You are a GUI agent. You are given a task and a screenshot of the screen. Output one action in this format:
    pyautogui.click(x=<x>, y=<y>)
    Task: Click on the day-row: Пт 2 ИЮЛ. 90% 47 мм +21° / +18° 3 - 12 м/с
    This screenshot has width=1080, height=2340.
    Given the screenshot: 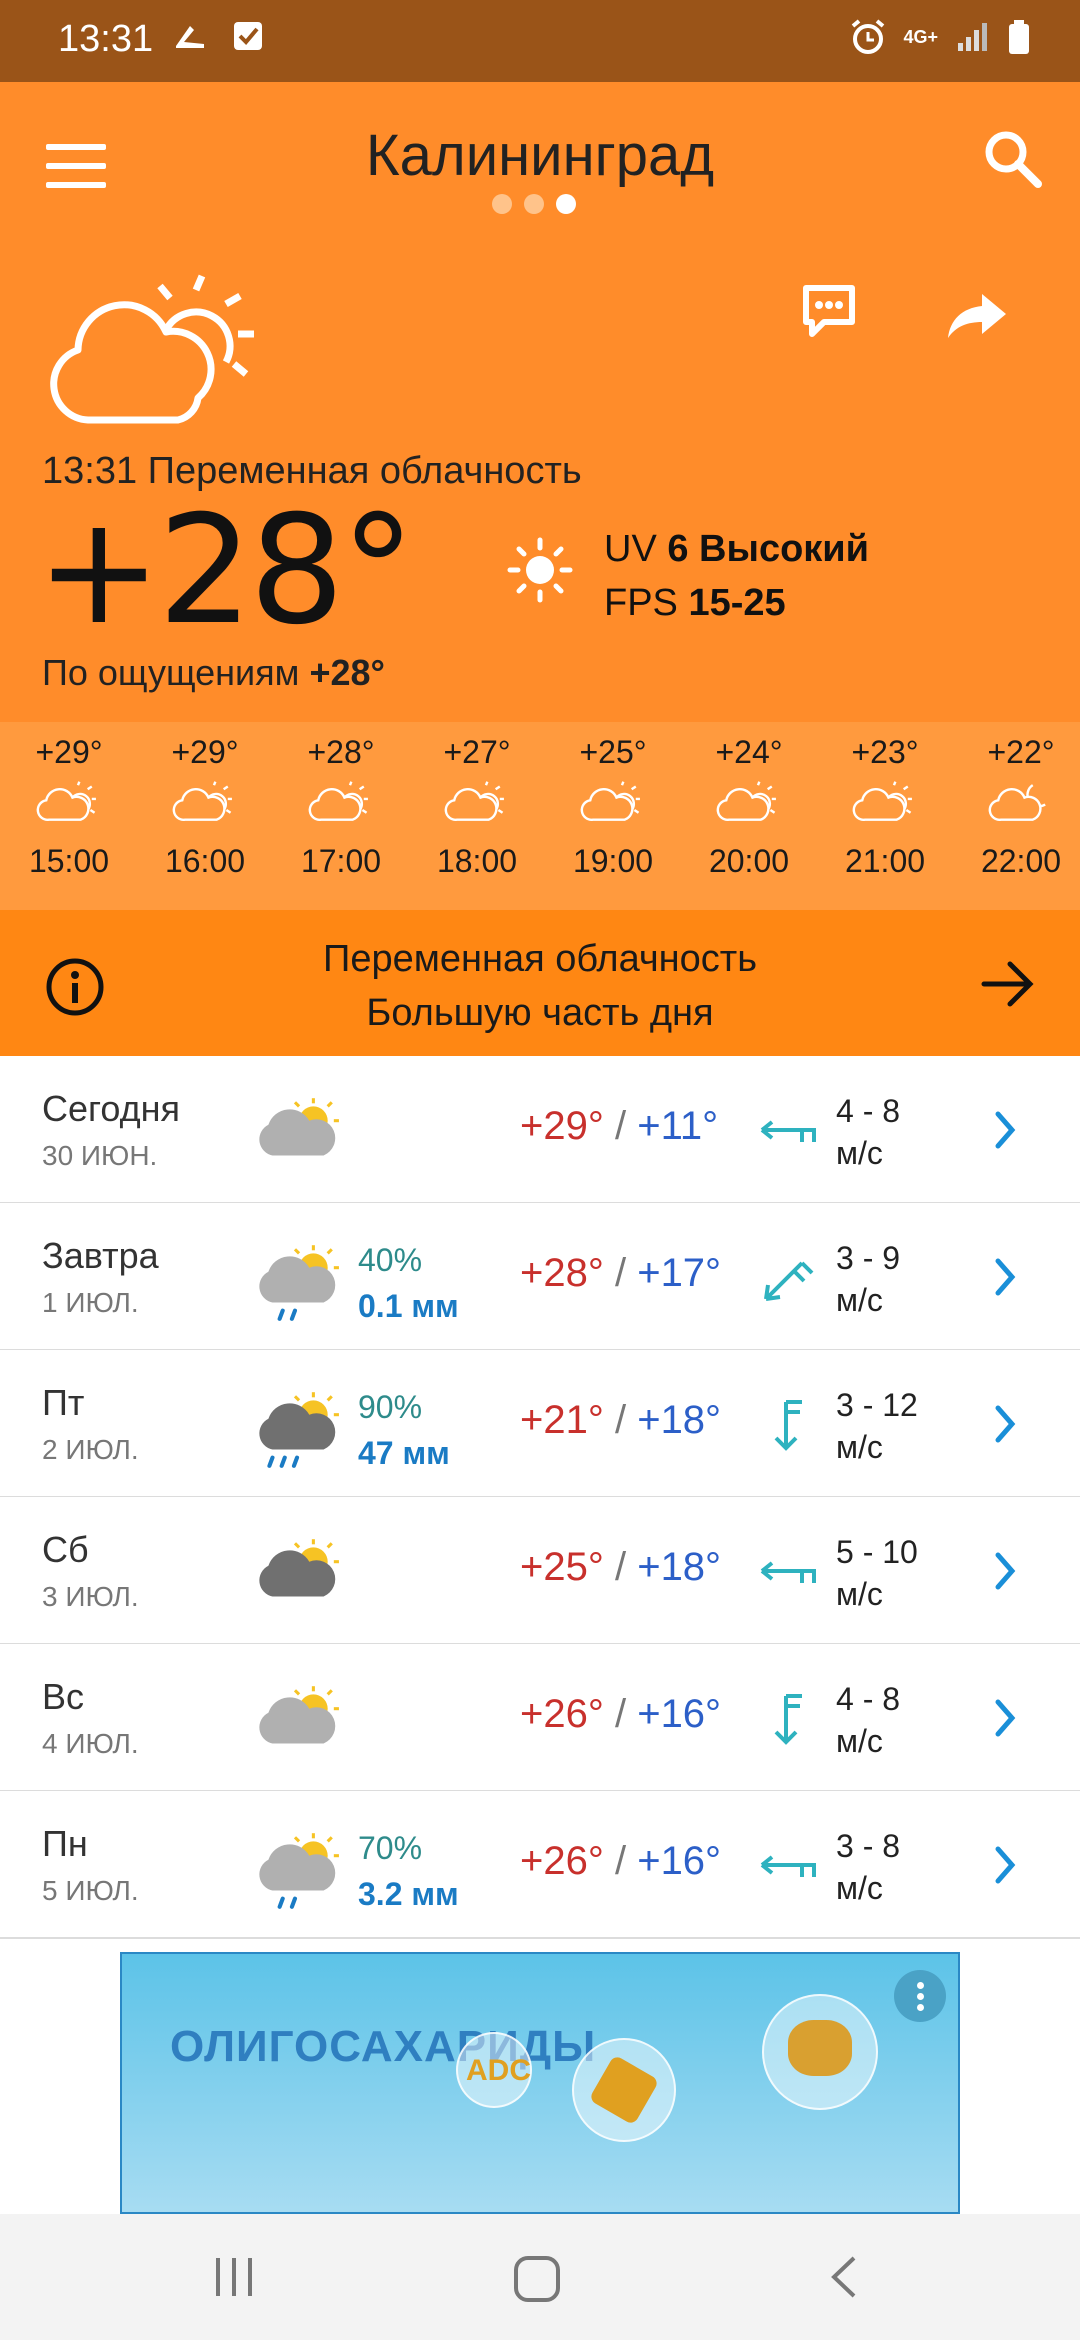 What is the action you would take?
    pyautogui.click(x=540, y=1424)
    